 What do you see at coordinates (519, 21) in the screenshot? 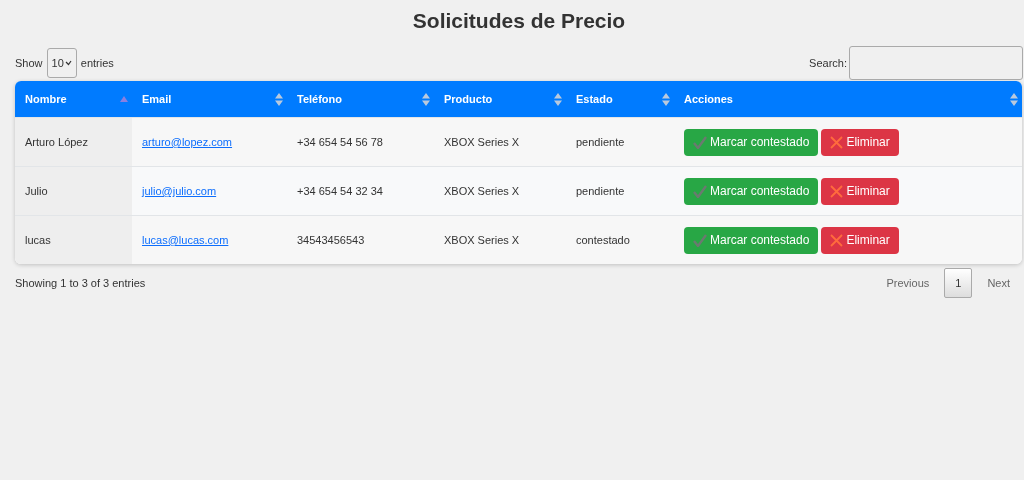
I see `page-title: Solicitudes de Precio` at bounding box center [519, 21].